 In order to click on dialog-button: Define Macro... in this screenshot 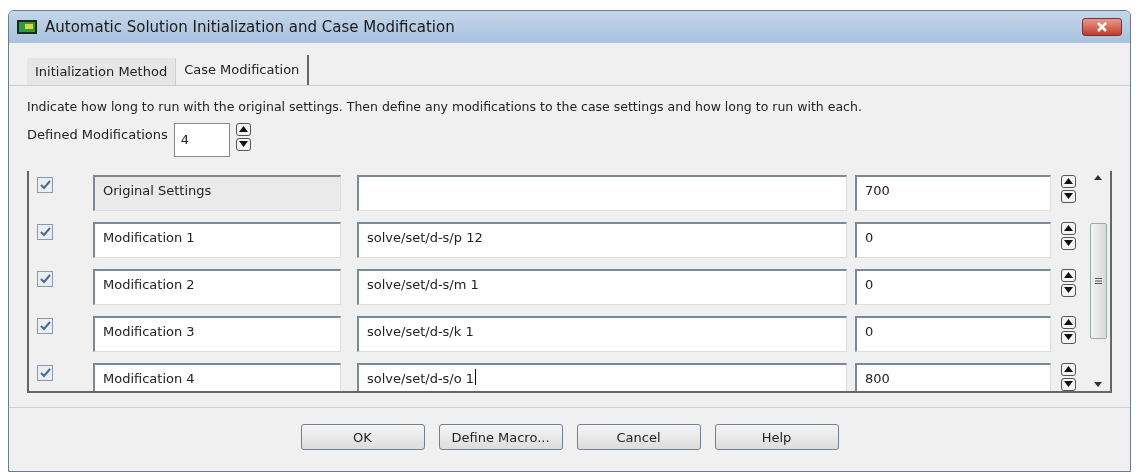, I will do `click(500, 437)`.